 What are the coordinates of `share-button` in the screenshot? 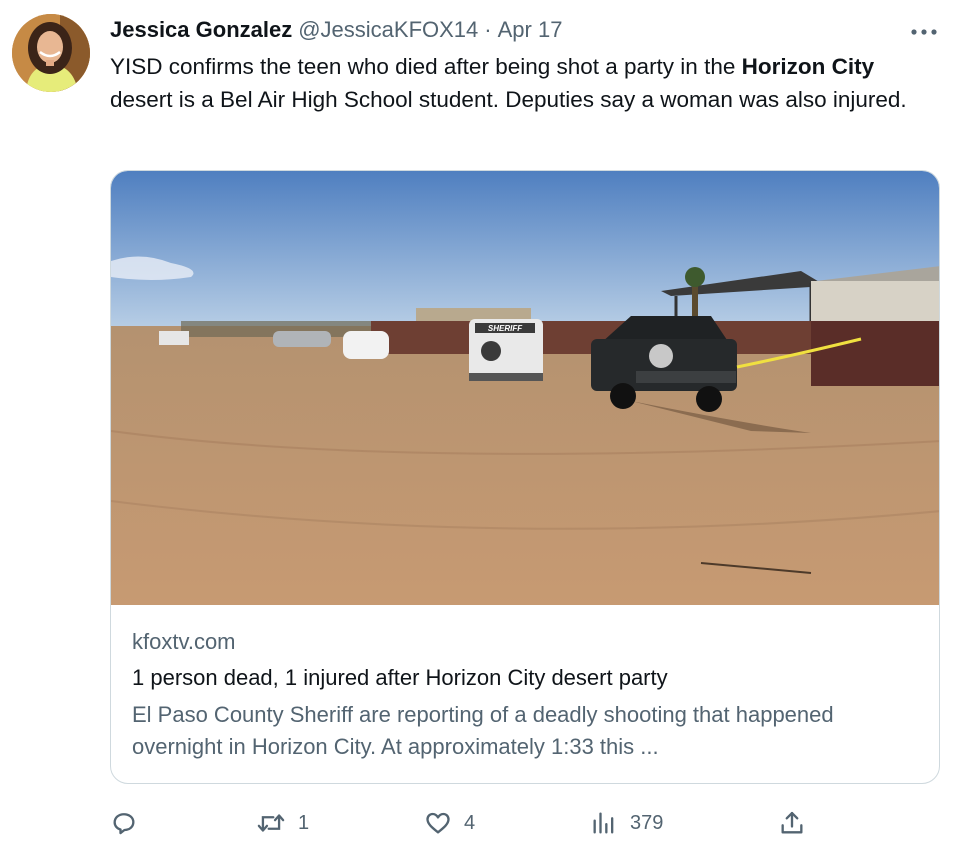 It's located at (792, 823).